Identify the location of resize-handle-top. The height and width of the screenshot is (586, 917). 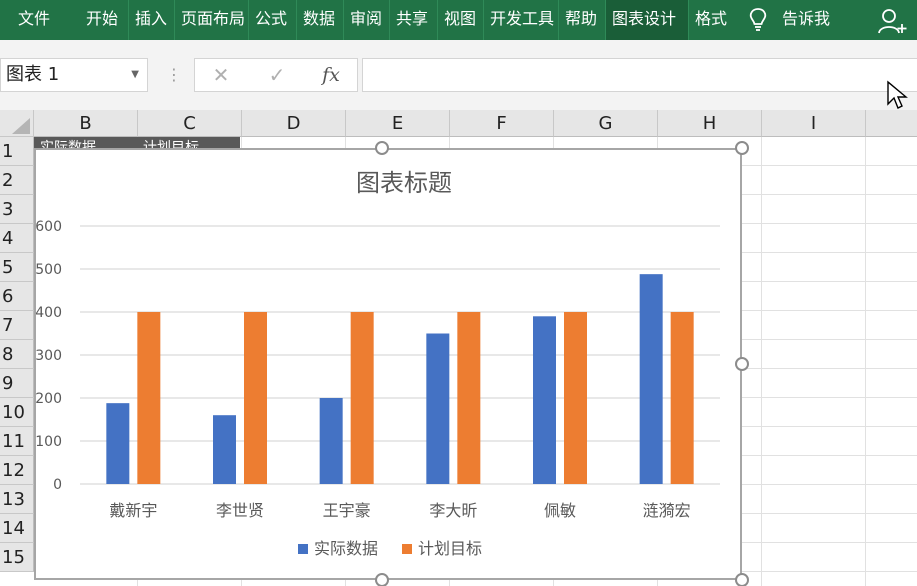
(382, 148).